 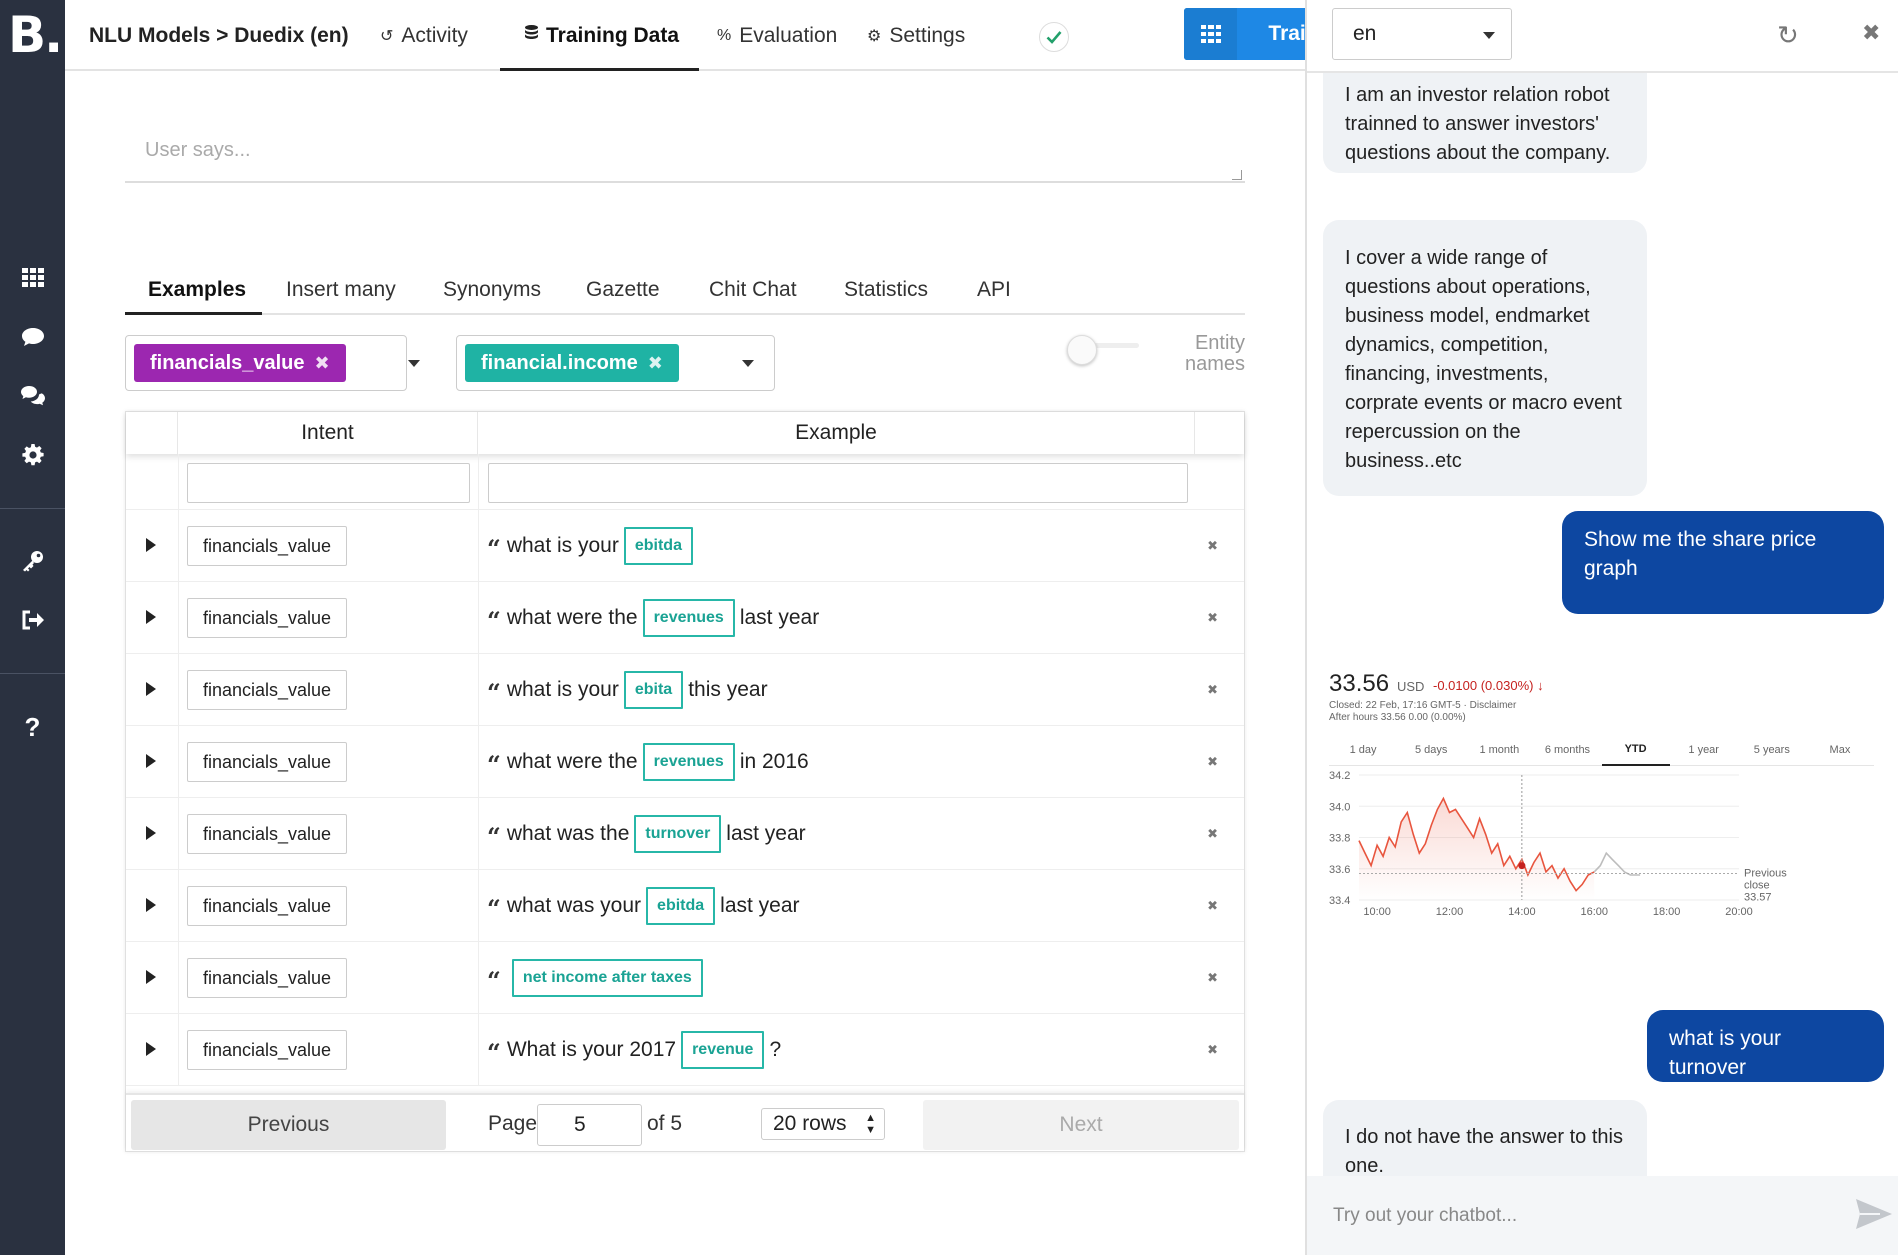 What do you see at coordinates (916, 35) in the screenshot?
I see `tab-settings: ⚙ Settings` at bounding box center [916, 35].